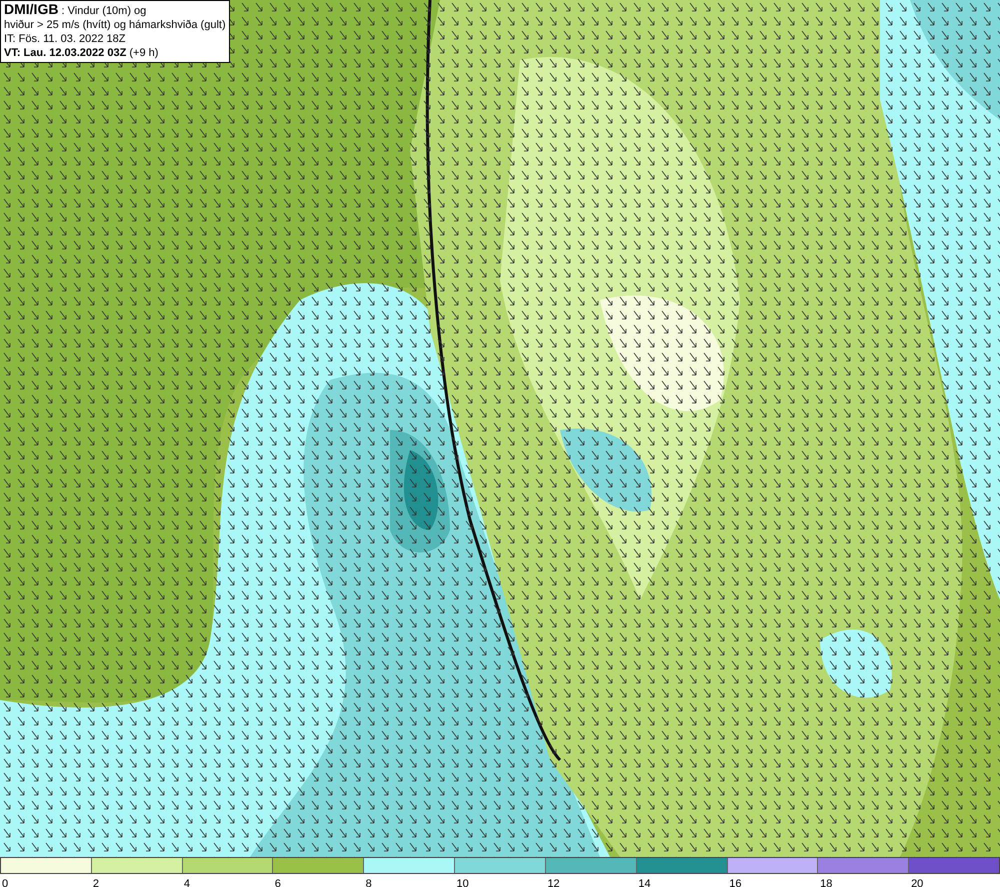 This screenshot has width=1000, height=887. I want to click on info-text: DMI/IGB : Vindur (10m) og, so click(76, 10).